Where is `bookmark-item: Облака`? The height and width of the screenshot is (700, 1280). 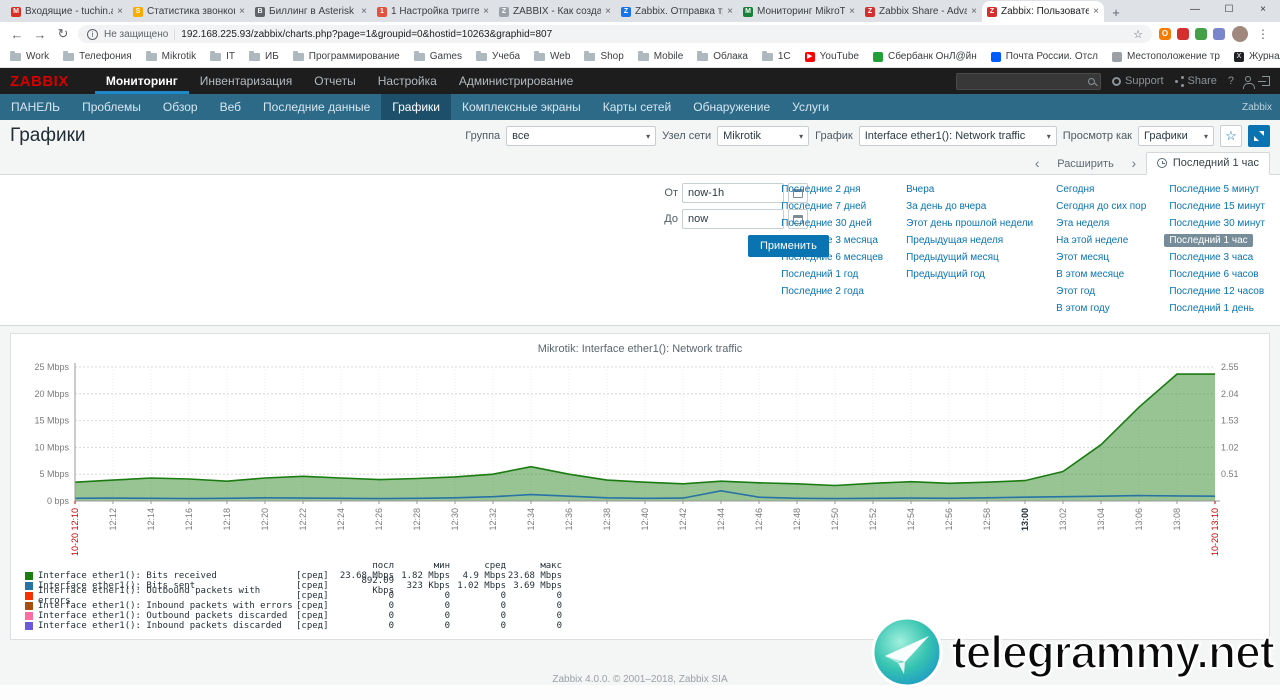 bookmark-item: Облака is located at coordinates (722, 56).